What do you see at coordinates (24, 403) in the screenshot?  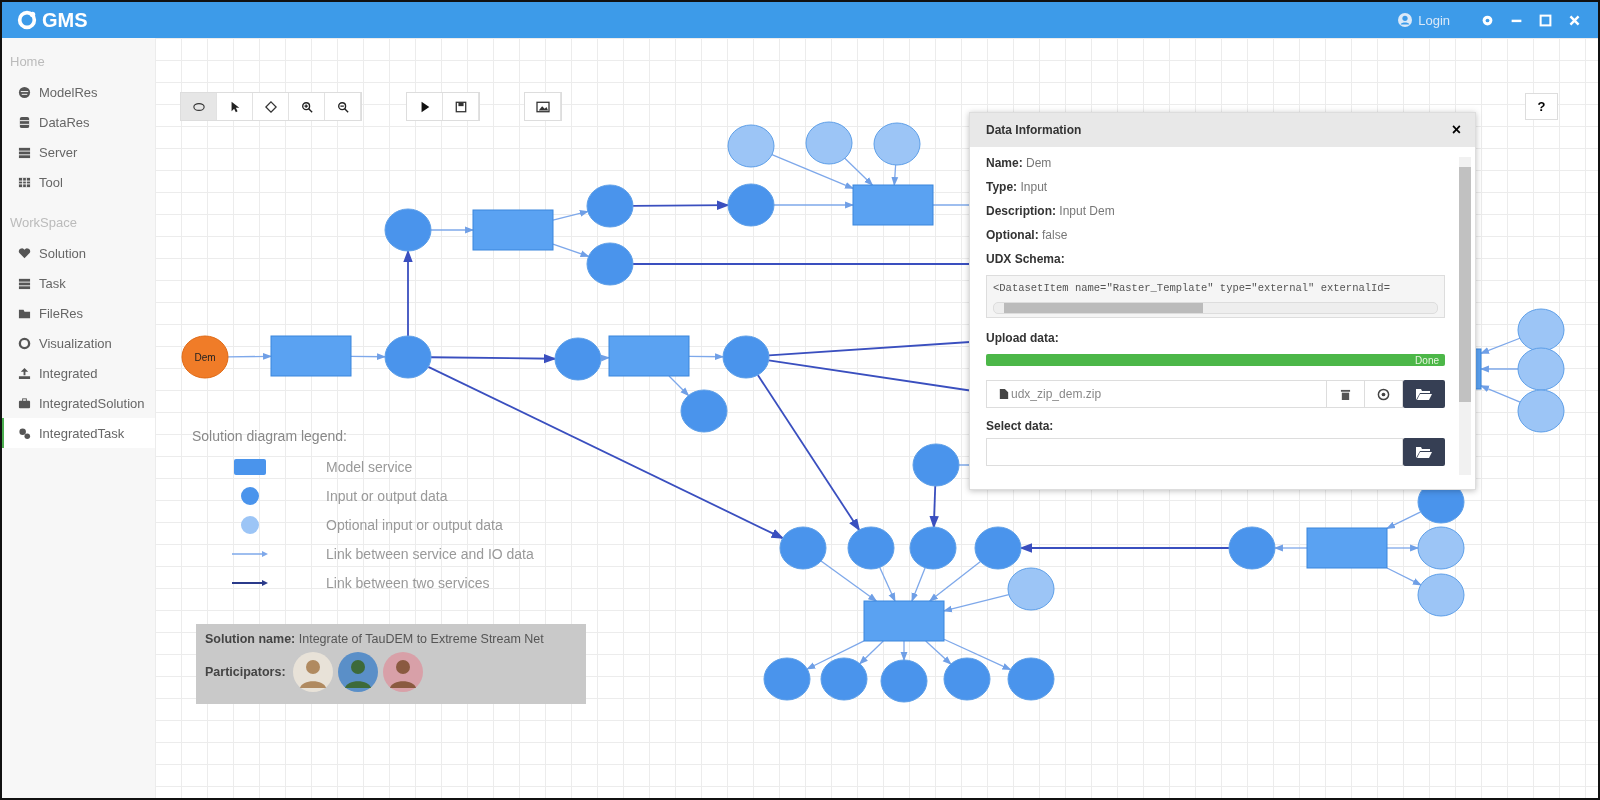 I see `briefcase-icon` at bounding box center [24, 403].